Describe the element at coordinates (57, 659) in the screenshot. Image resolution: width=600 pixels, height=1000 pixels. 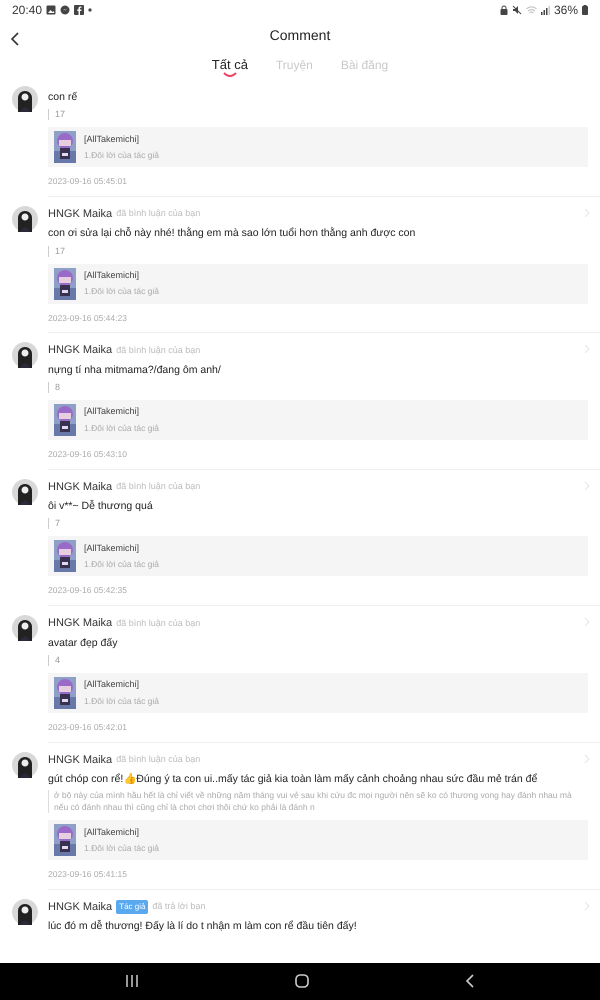
I see `reply-count: 4` at that location.